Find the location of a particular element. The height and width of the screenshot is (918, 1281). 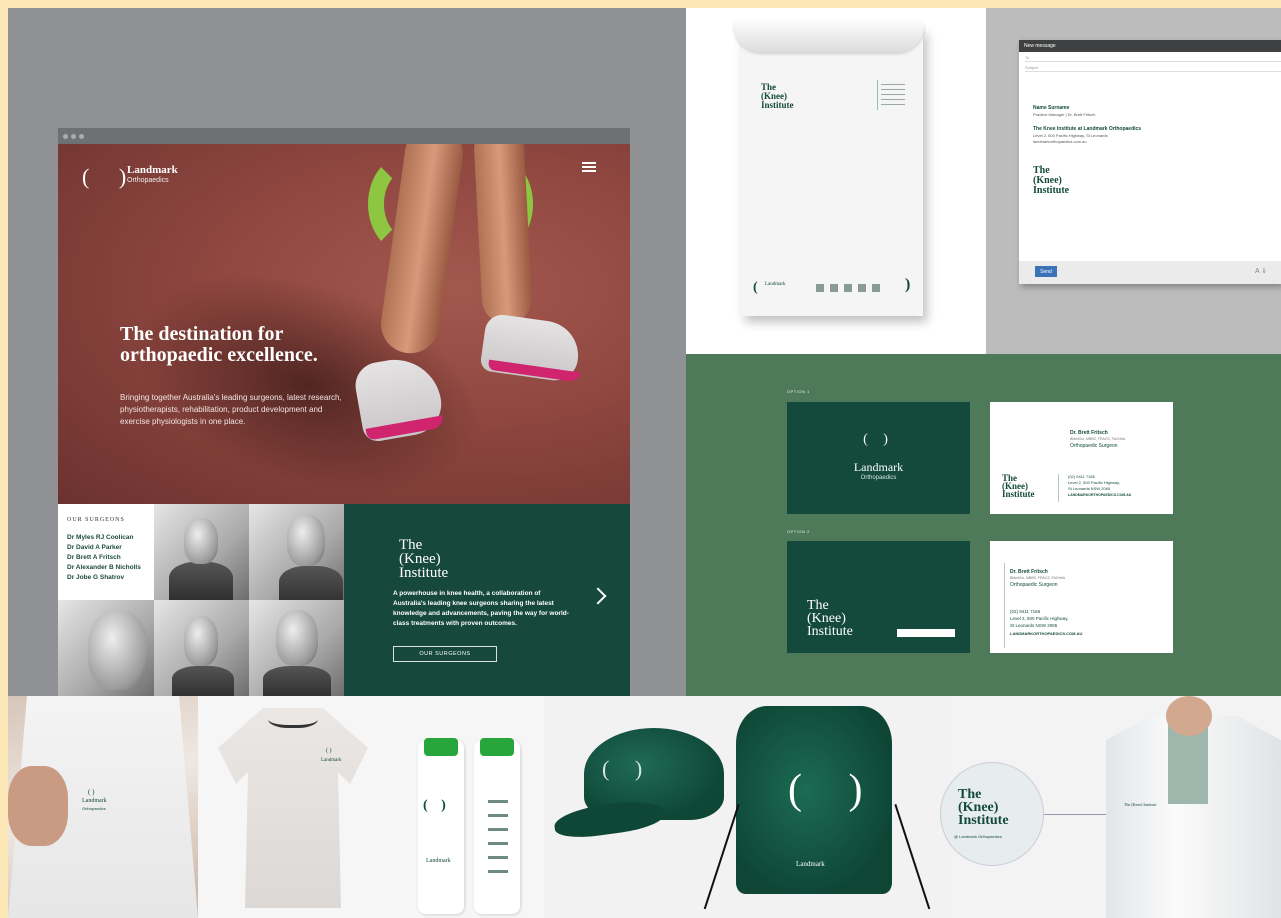

connector-line is located at coordinates (1079, 814).